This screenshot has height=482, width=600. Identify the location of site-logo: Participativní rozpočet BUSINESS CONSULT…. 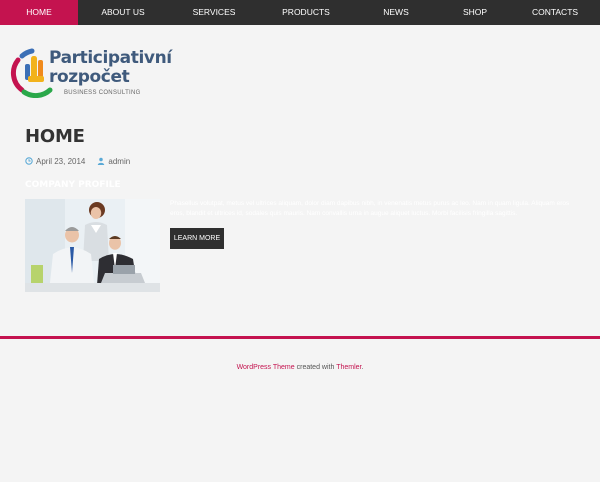
(95, 73).